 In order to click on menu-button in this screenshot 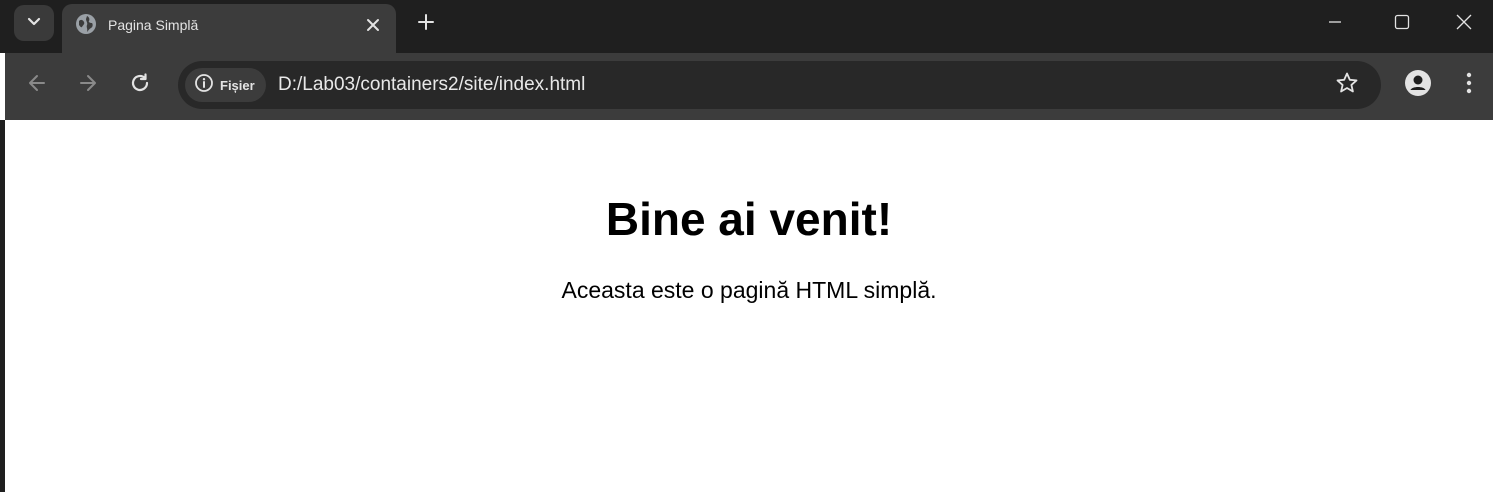, I will do `click(1469, 85)`.